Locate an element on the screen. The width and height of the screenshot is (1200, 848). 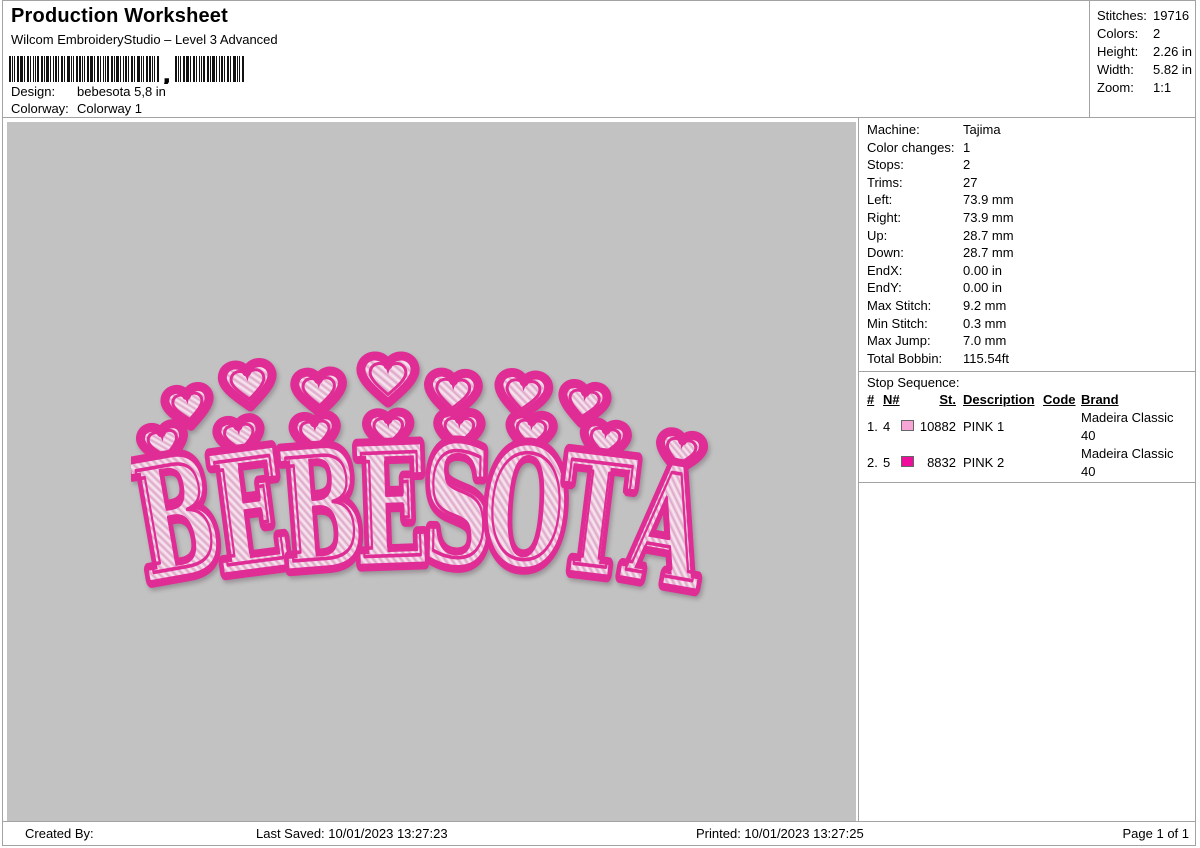
detail-max-stitch: Max Stitch: 9.2 mm is located at coordinates (937, 305).